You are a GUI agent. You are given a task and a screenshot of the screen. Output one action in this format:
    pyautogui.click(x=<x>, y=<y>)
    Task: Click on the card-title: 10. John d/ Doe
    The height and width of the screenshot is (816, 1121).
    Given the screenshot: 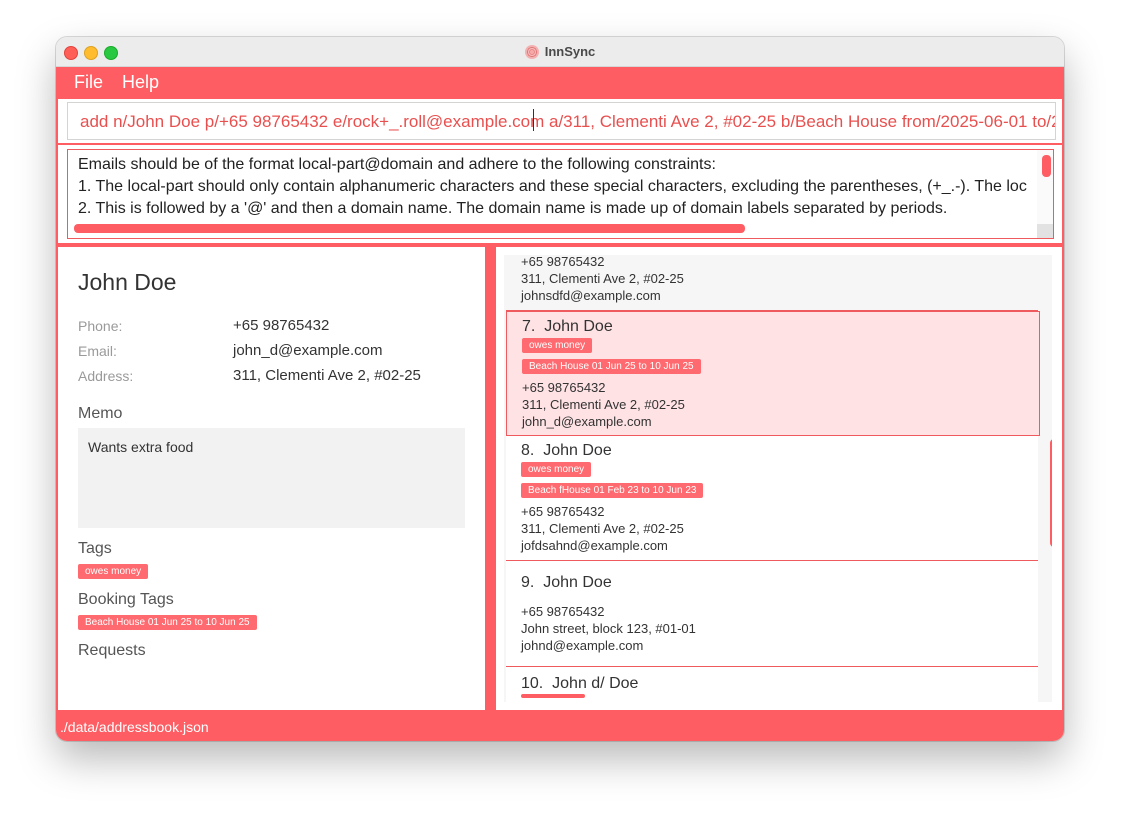 What is the action you would take?
    pyautogui.click(x=579, y=684)
    